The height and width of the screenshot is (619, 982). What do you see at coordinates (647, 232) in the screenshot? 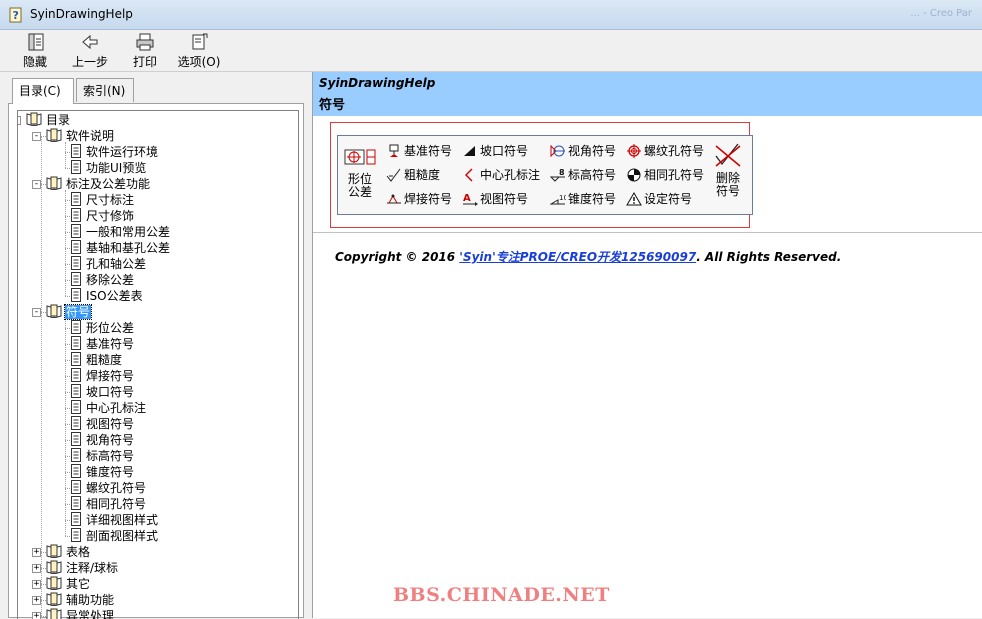
I see `divider` at bounding box center [647, 232].